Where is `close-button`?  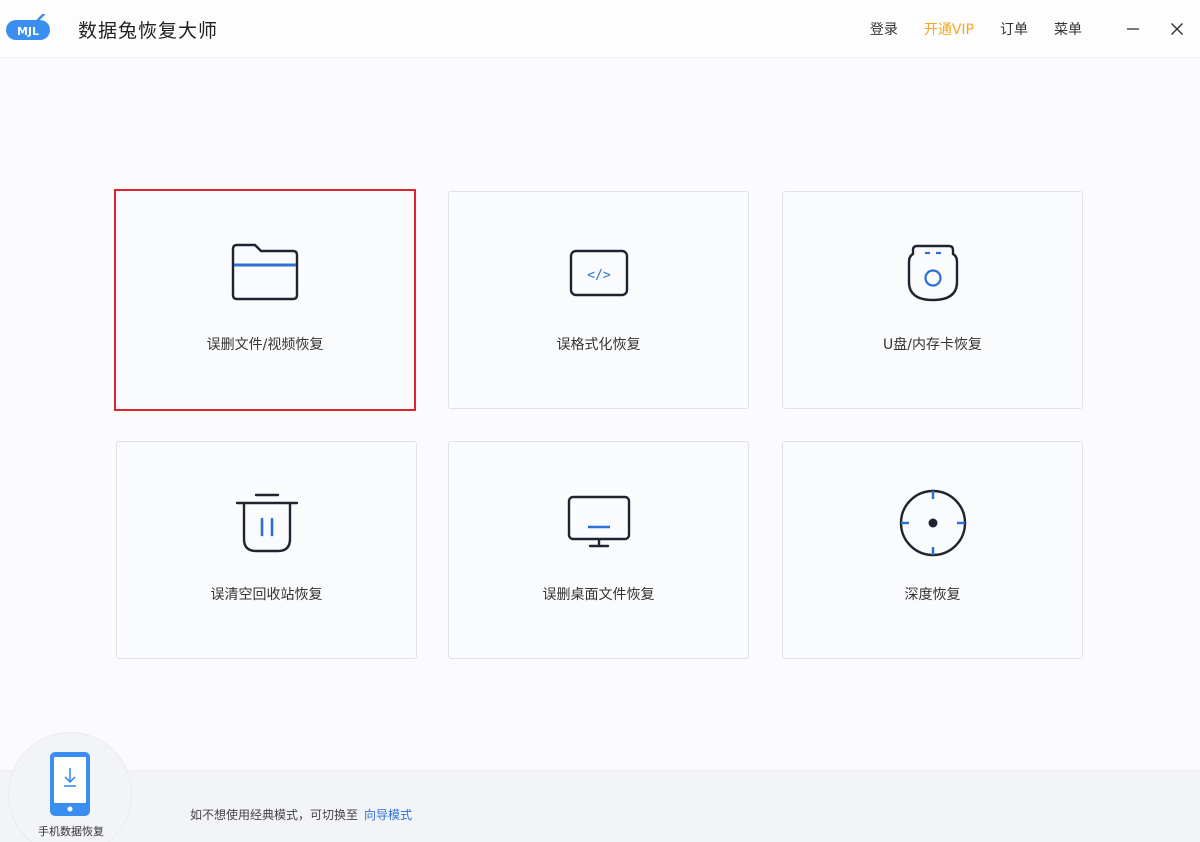 close-button is located at coordinates (1177, 29).